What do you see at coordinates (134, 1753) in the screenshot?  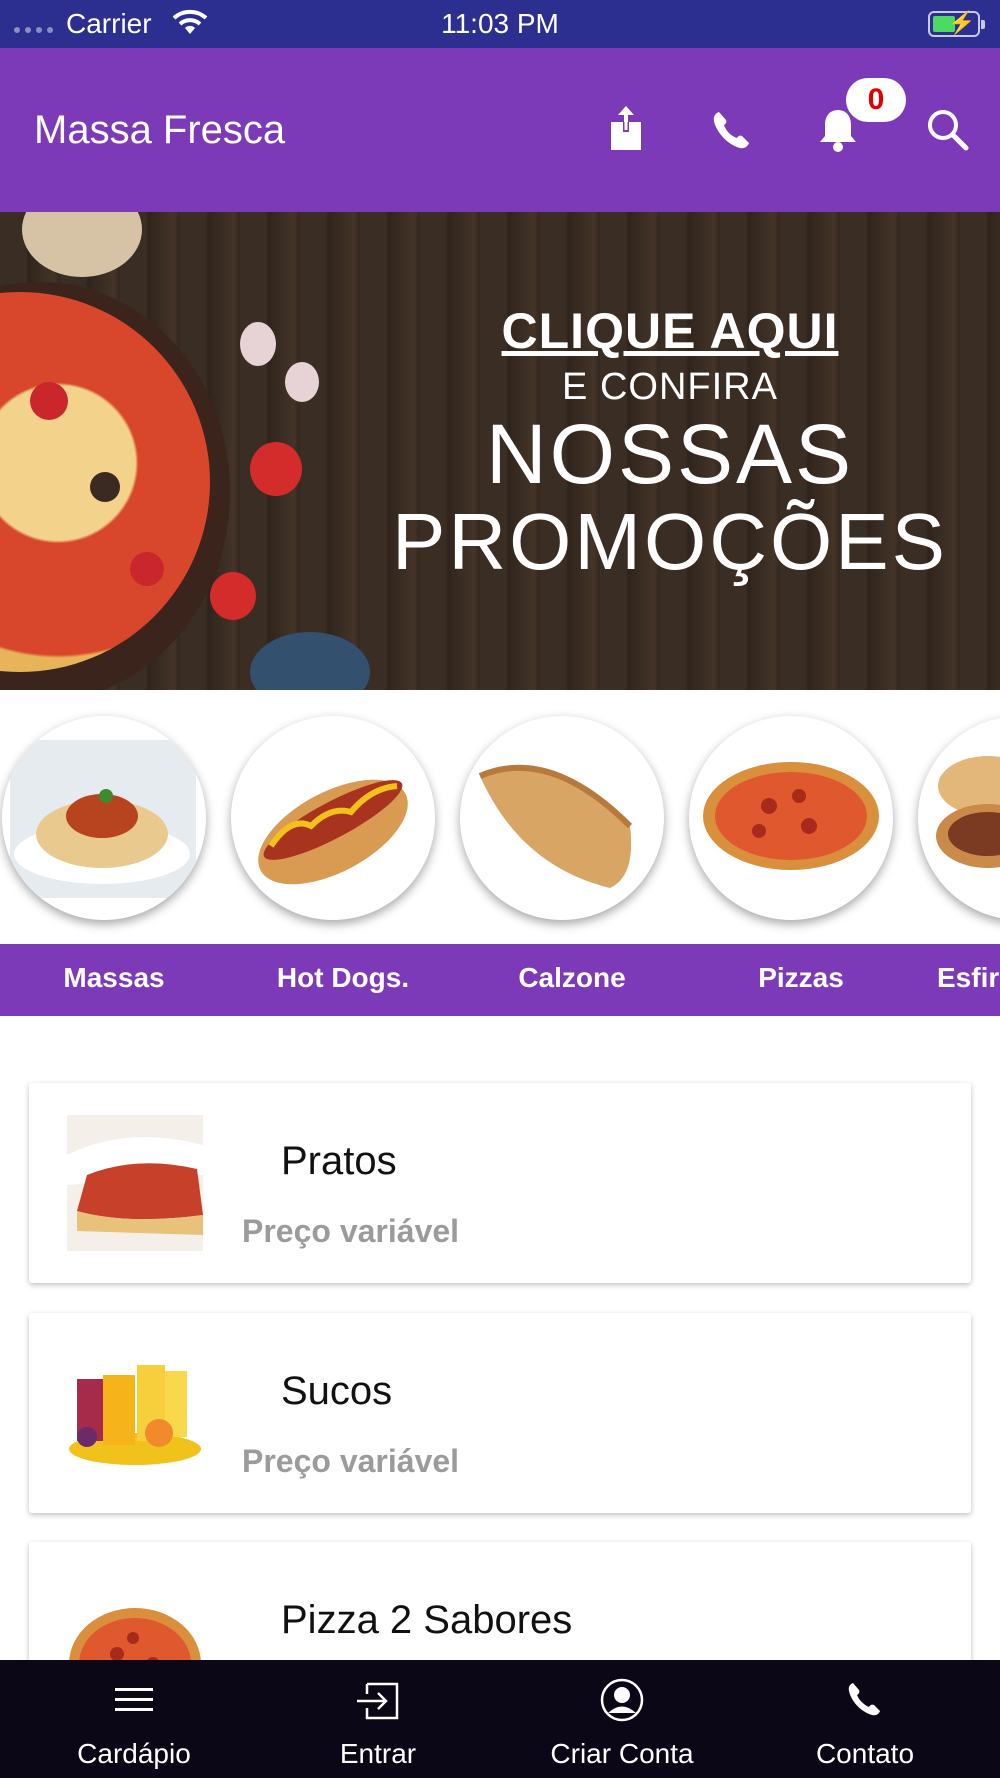 I see `nav-label: Cardápio` at bounding box center [134, 1753].